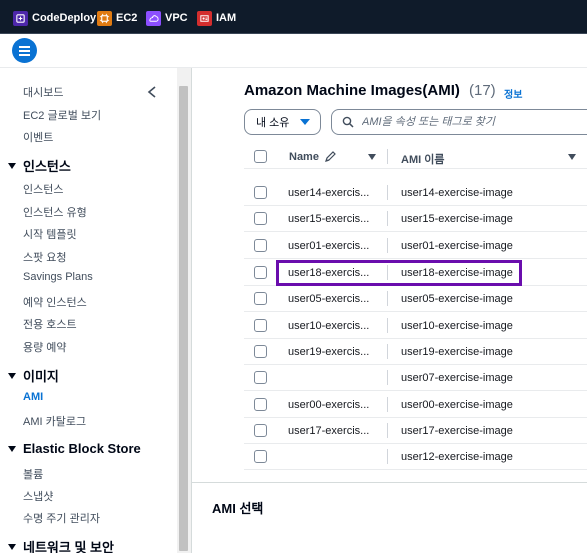 This screenshot has height=553, width=587. I want to click on table-row: user14-exercis... user14-exercise-image, so click(415, 193).